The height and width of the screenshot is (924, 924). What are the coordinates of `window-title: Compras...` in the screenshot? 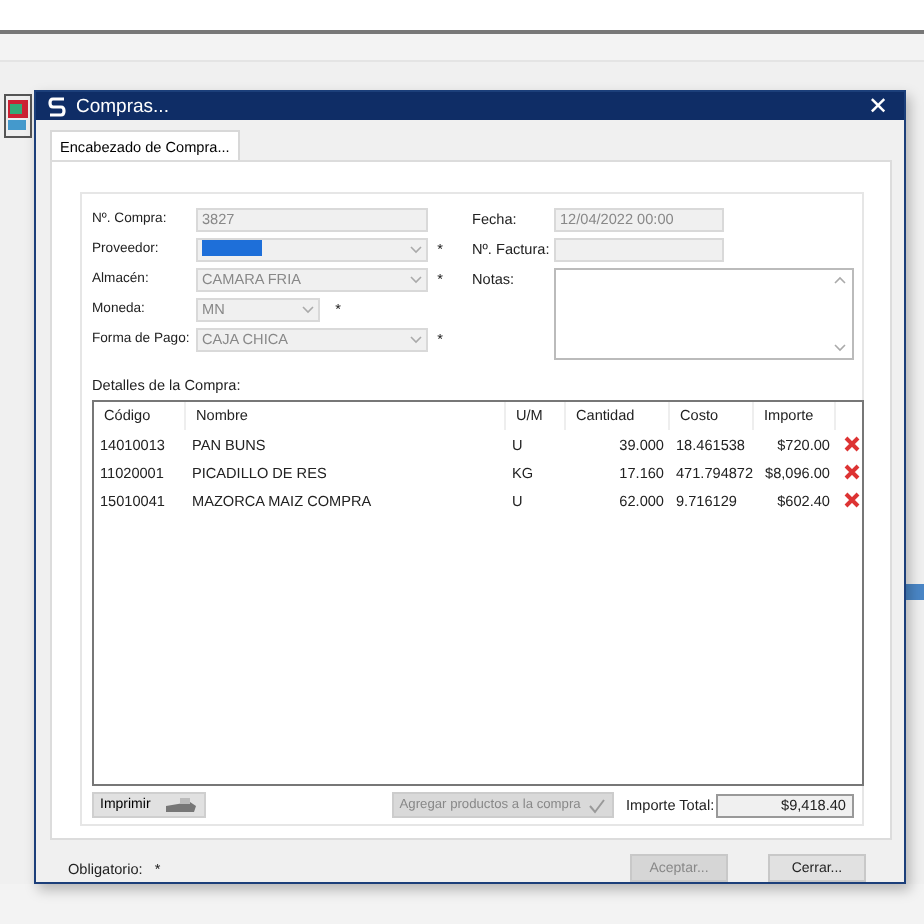 It's located at (123, 106).